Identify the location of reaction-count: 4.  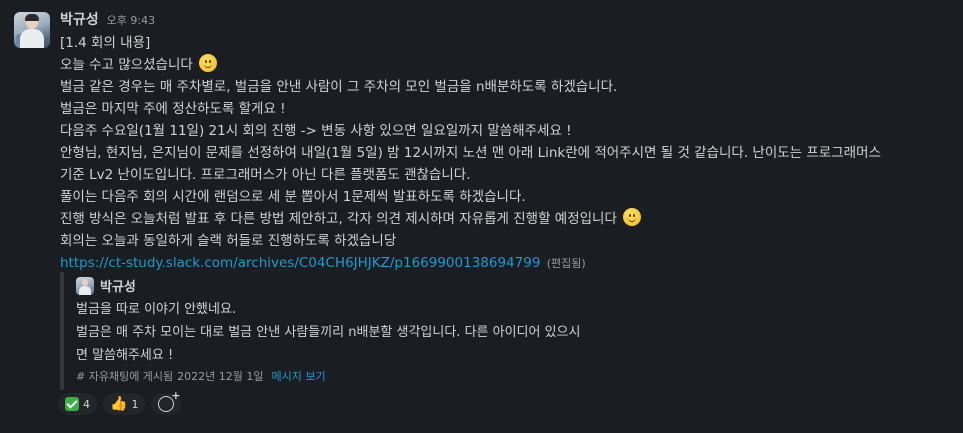
(86, 404).